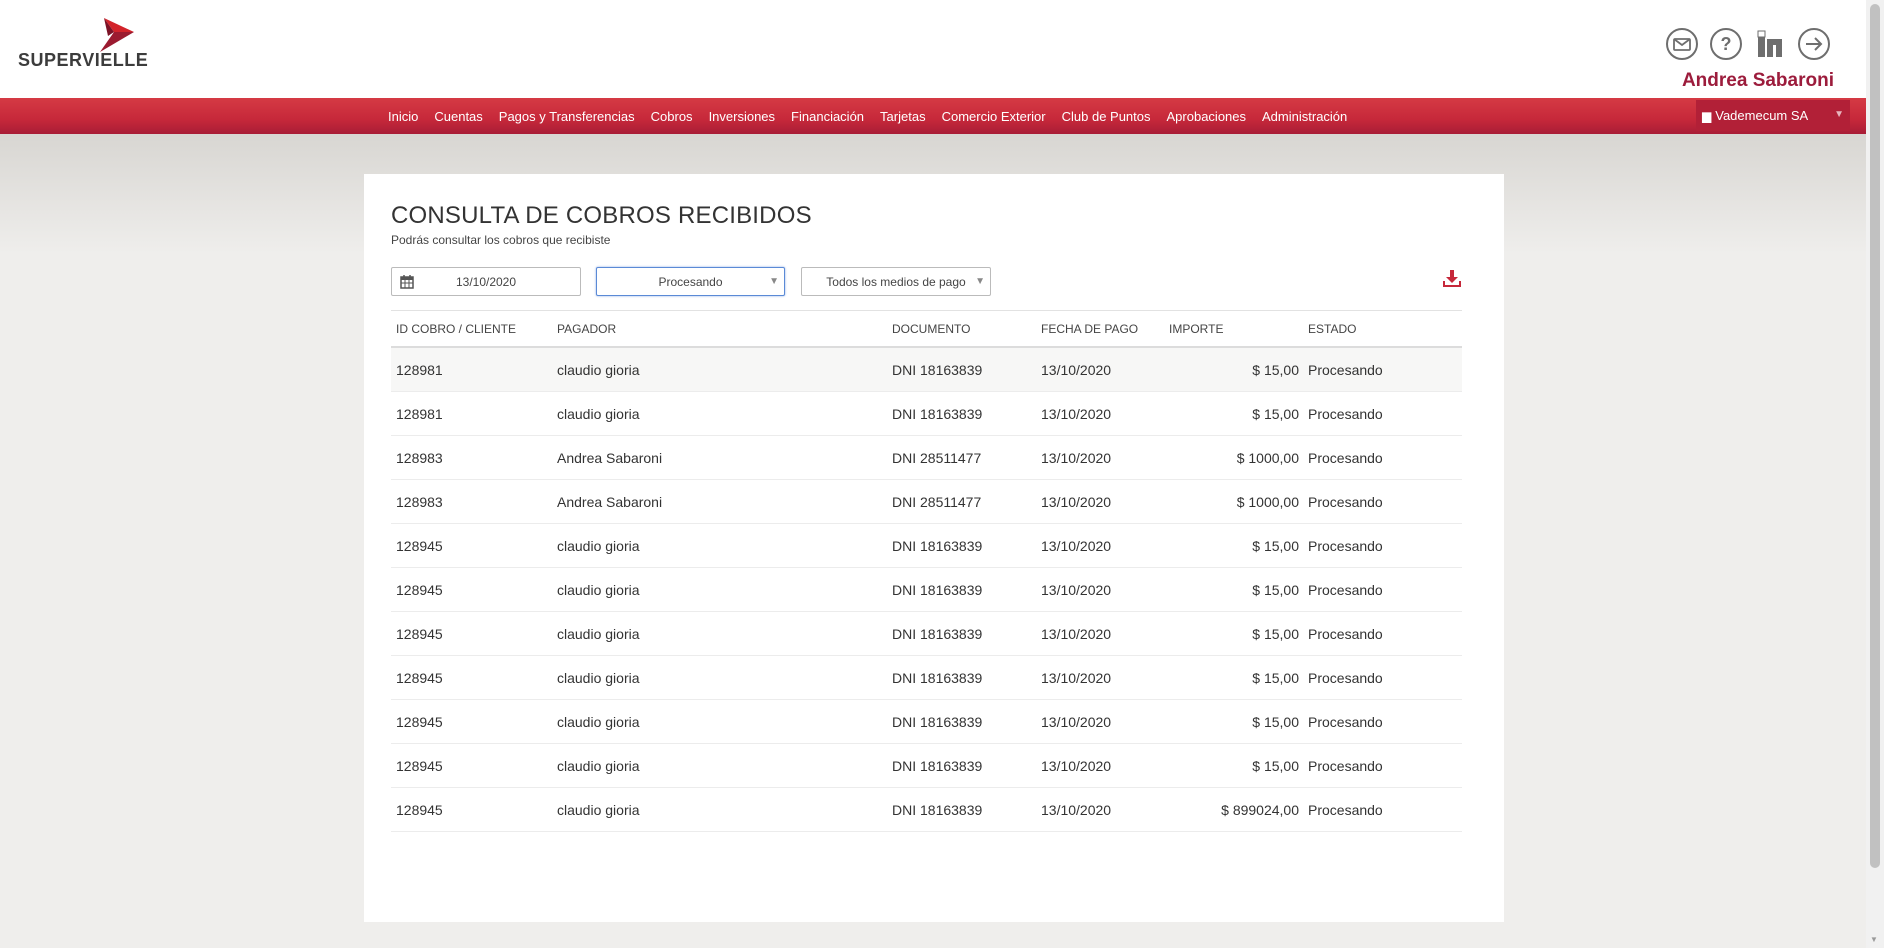  Describe the element at coordinates (486, 281) in the screenshot. I see `date-picker: 13/10/2020` at that location.